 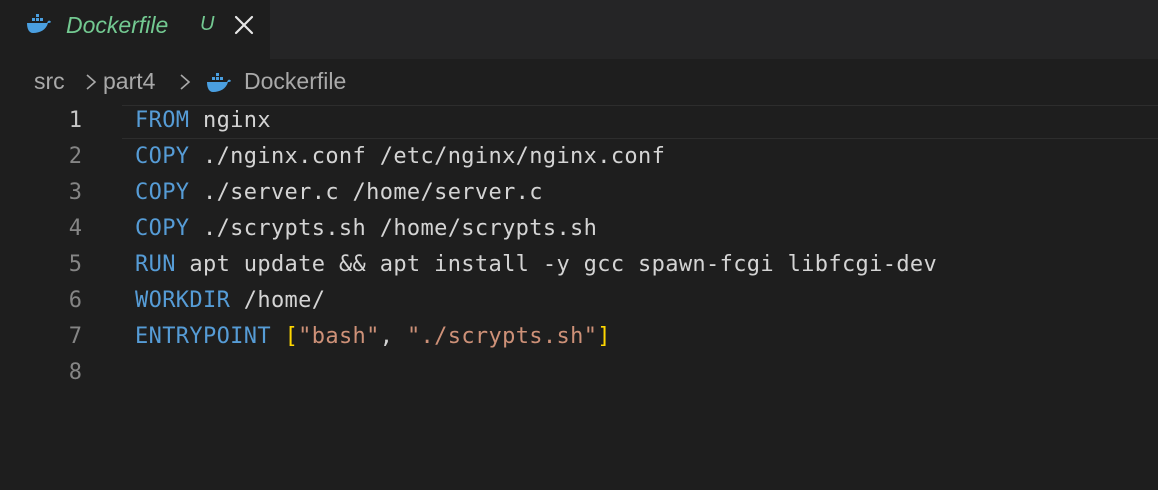 I want to click on tab-label: Dockerfile, so click(x=117, y=25).